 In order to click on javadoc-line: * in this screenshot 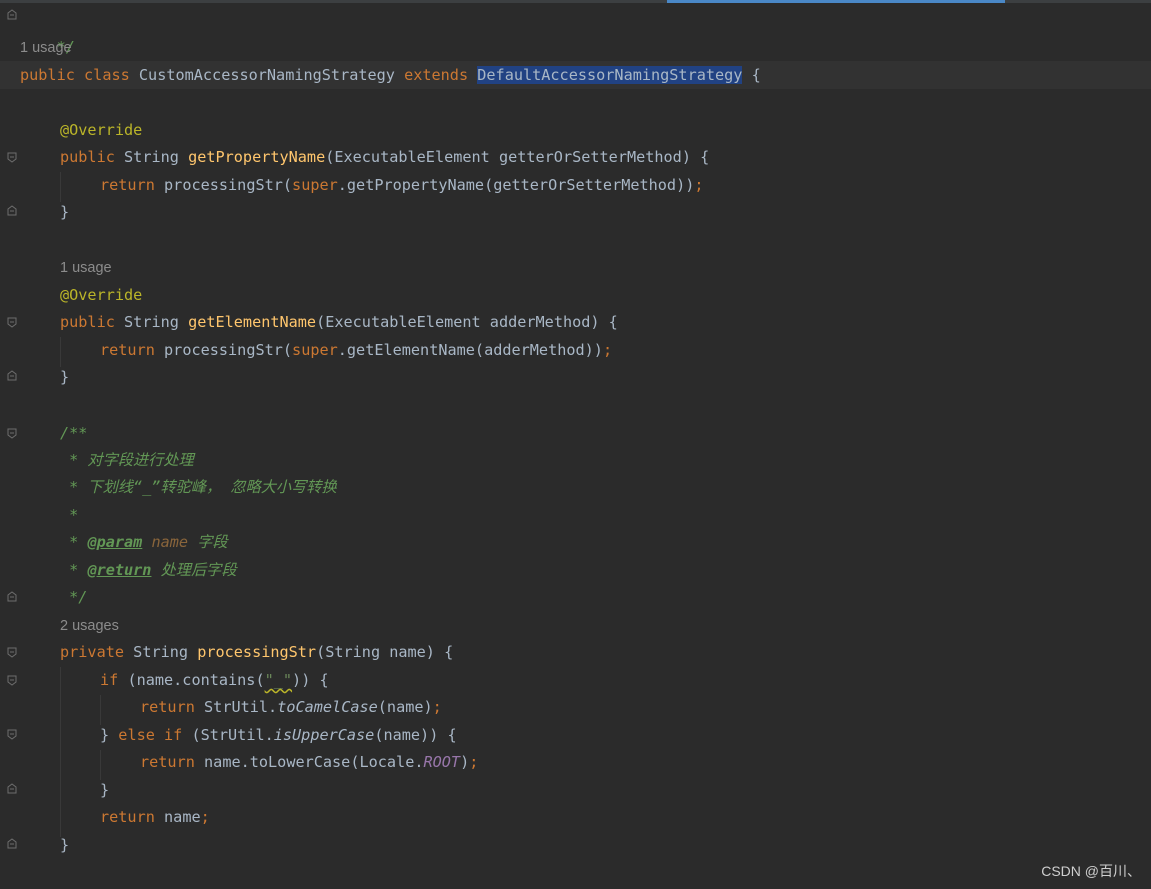, I will do `click(69, 515)`.